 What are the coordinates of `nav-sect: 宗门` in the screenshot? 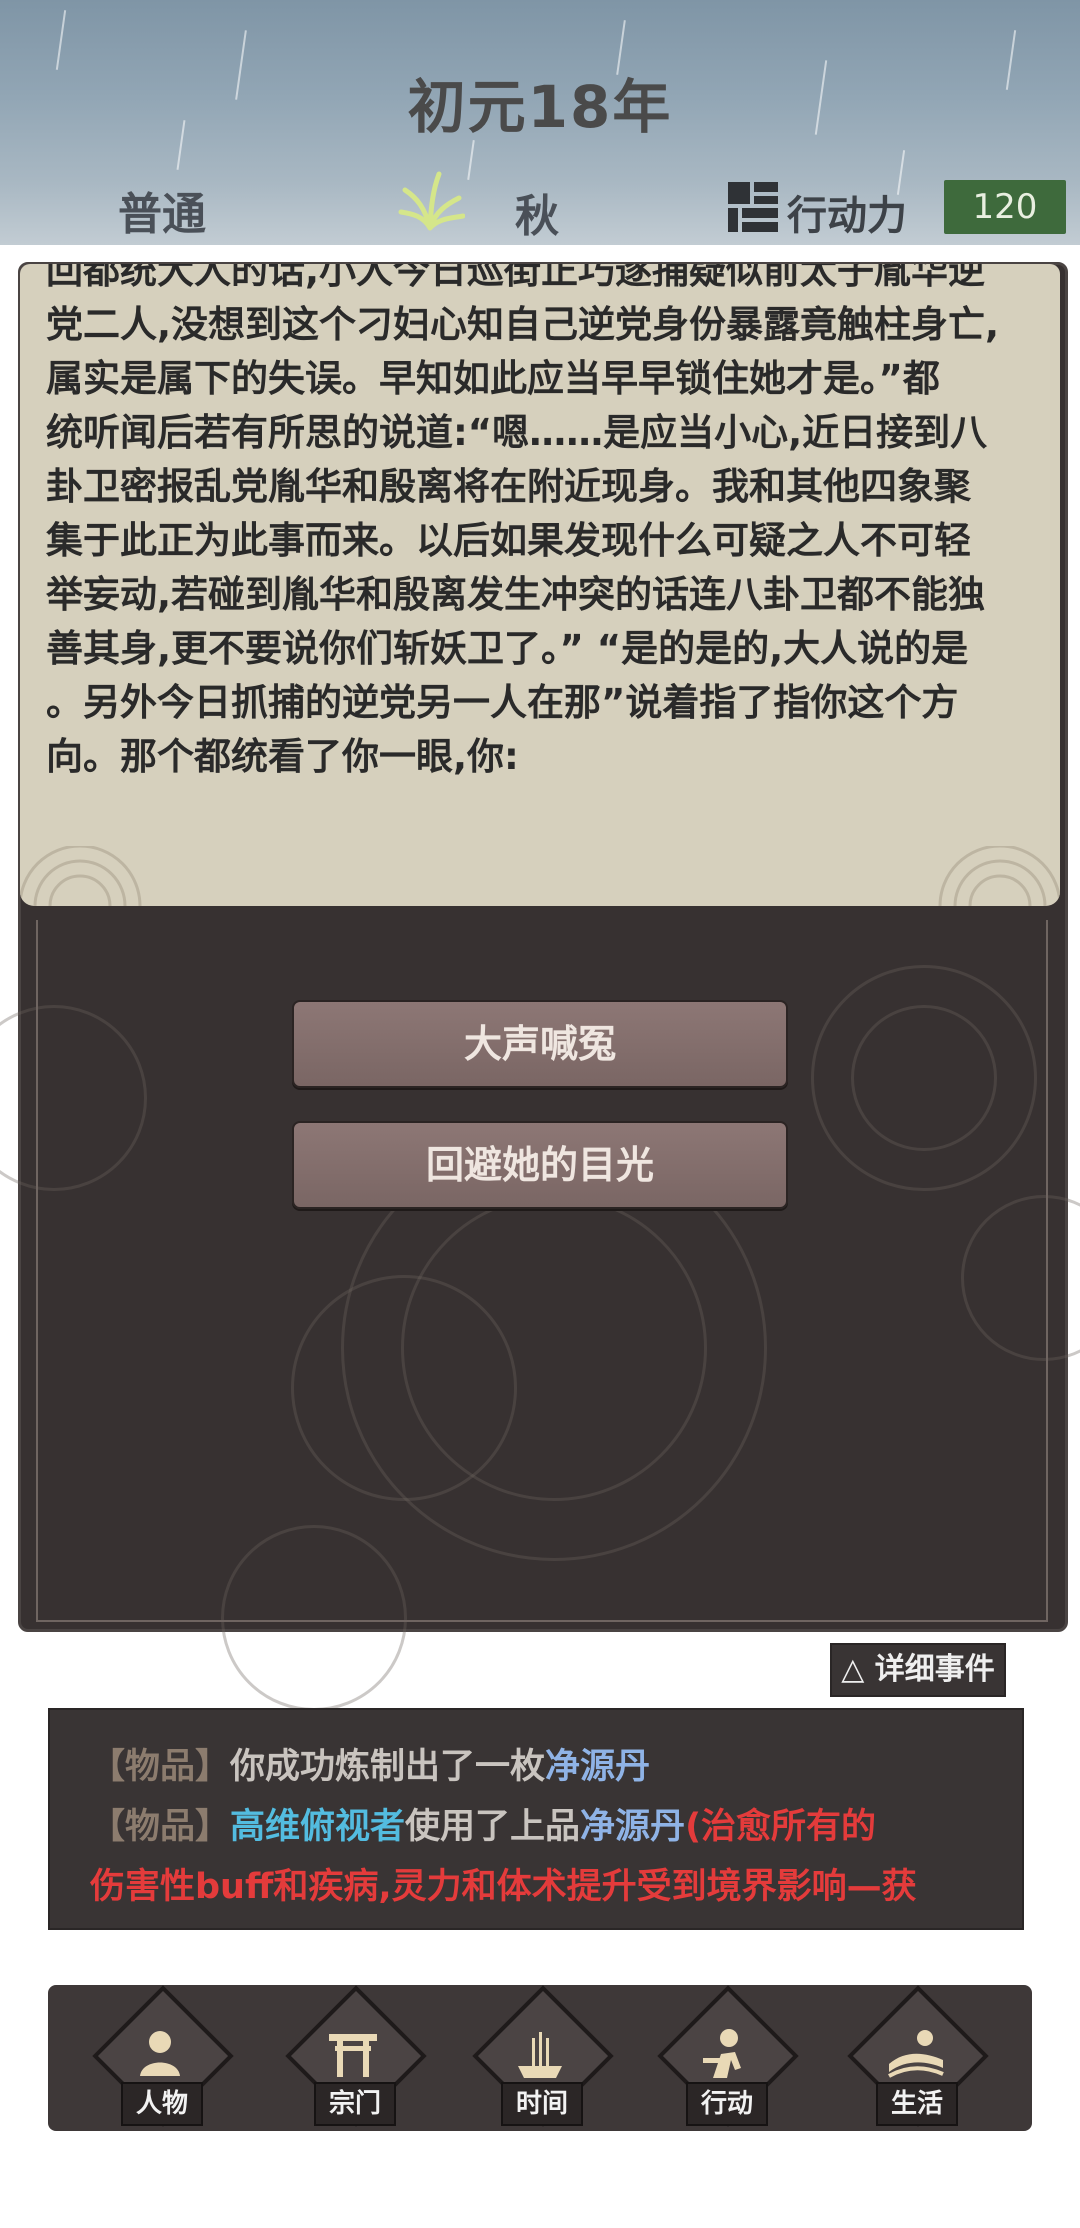 It's located at (356, 2058).